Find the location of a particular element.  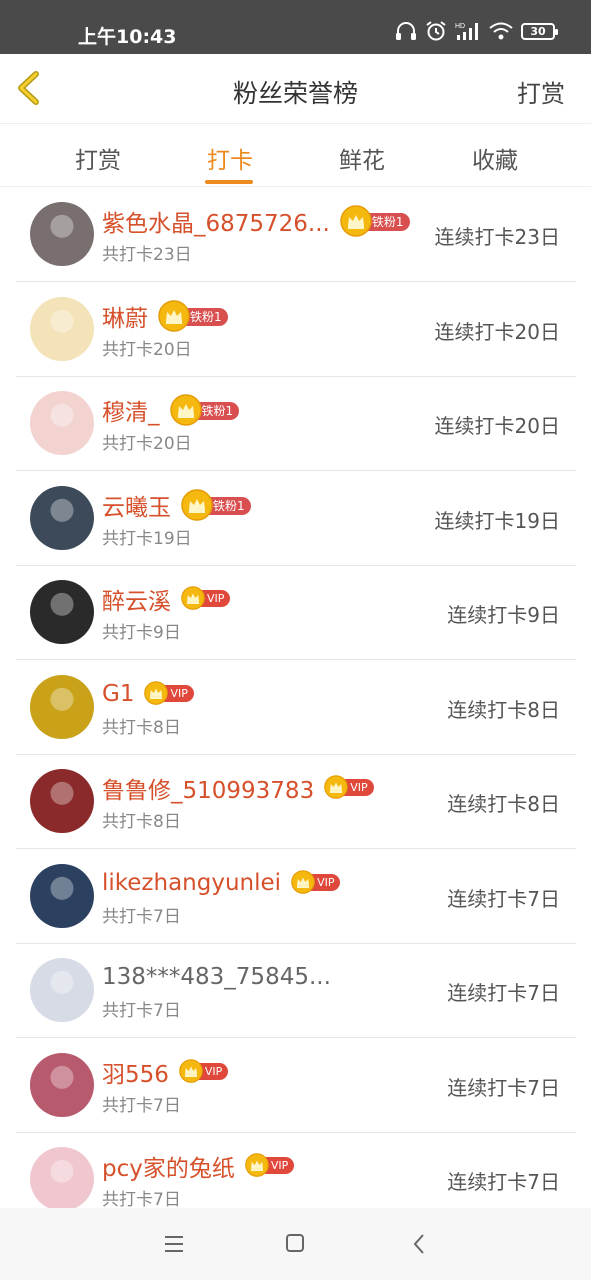

home-button is located at coordinates (295, 1244).